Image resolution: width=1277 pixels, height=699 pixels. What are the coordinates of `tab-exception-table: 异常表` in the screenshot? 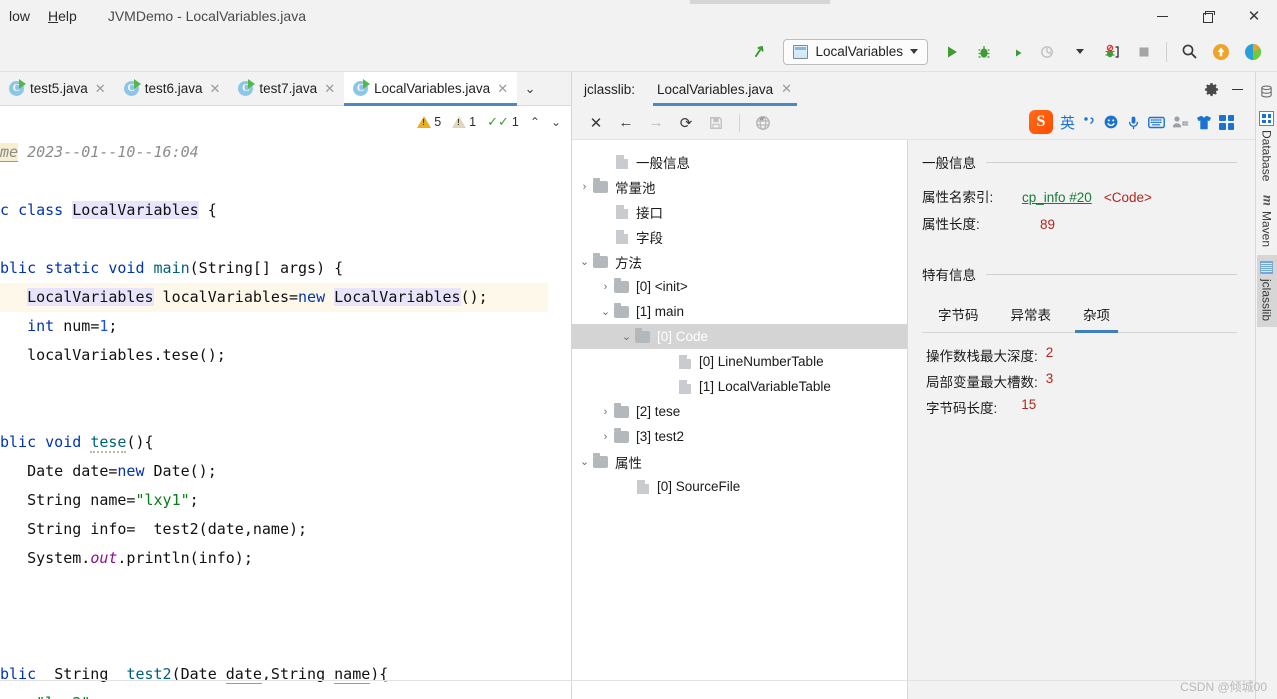 It's located at (1031, 315).